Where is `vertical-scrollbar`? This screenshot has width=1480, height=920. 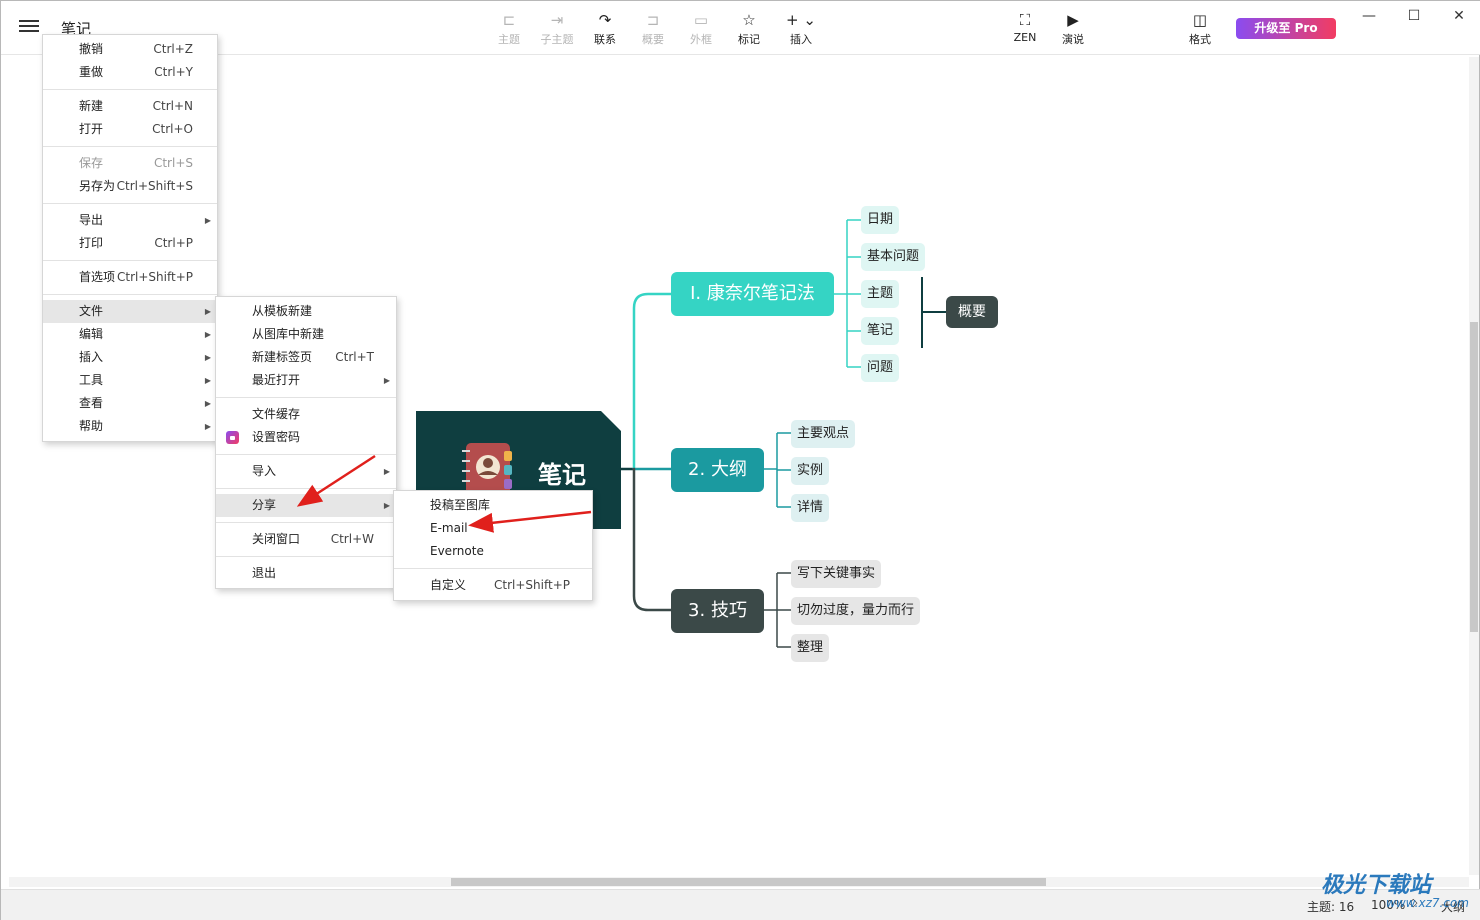 vertical-scrollbar is located at coordinates (1474, 466).